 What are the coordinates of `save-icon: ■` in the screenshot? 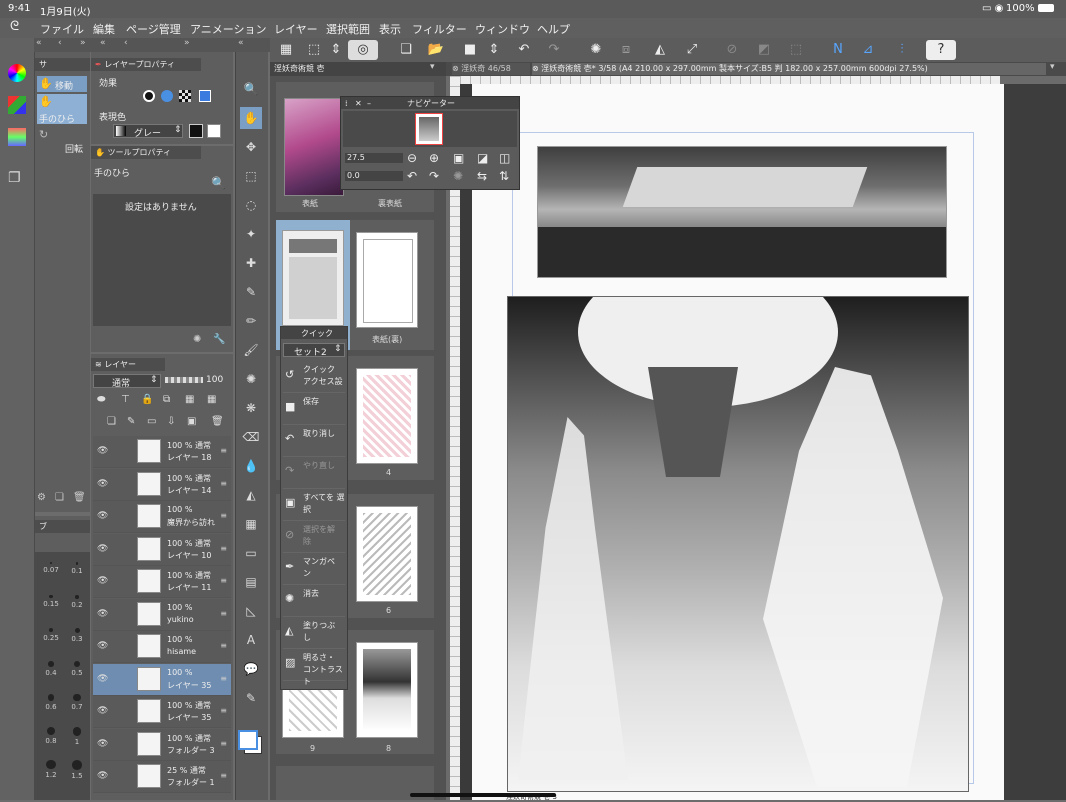 It's located at (470, 50).